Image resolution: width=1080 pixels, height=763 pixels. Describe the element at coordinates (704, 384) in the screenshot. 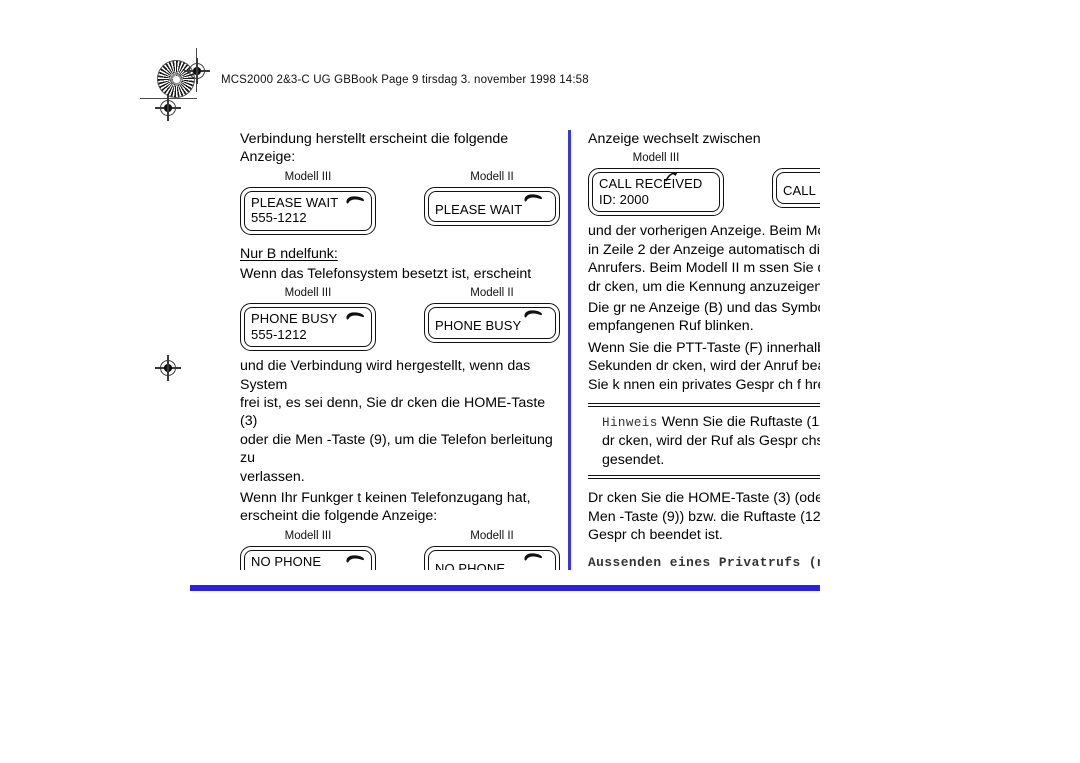

I see `right-para-3-line-3: Sie k nnen ein privates Gespr ch f hren.` at that location.